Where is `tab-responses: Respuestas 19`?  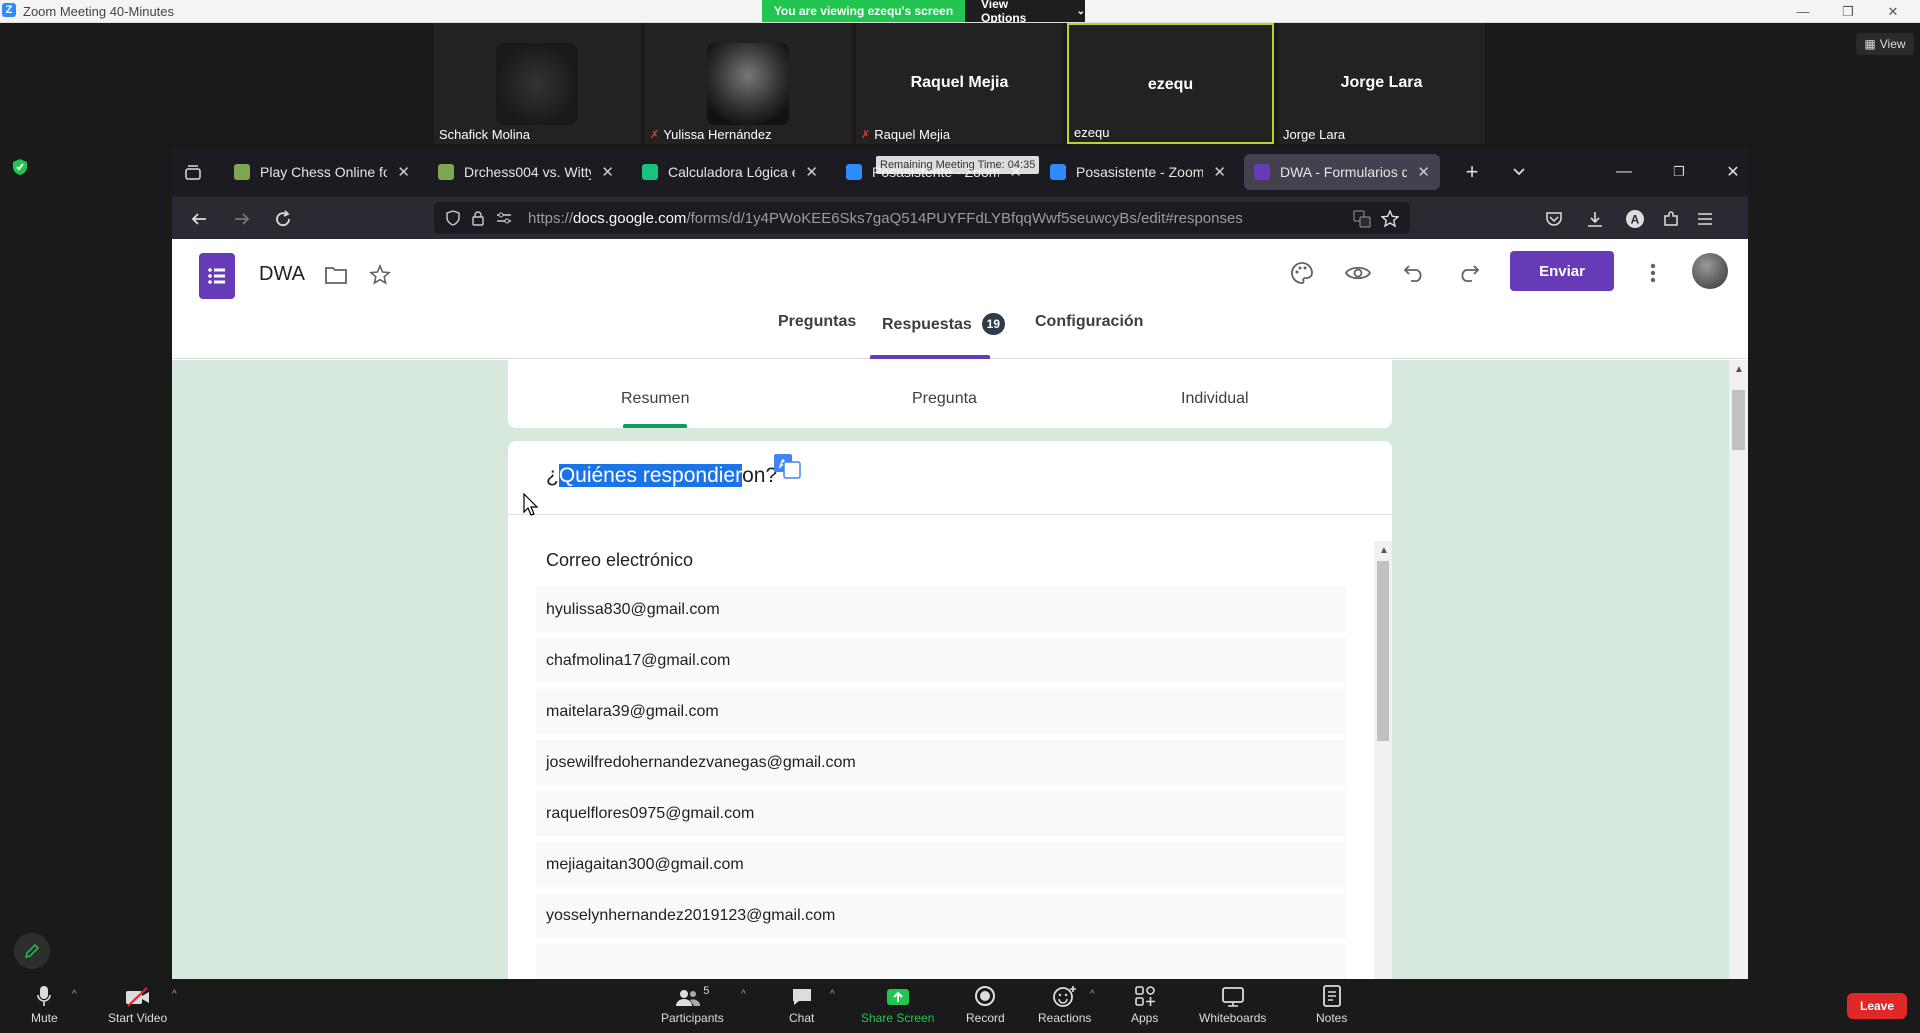
tab-responses: Respuestas 19 is located at coordinates (943, 324).